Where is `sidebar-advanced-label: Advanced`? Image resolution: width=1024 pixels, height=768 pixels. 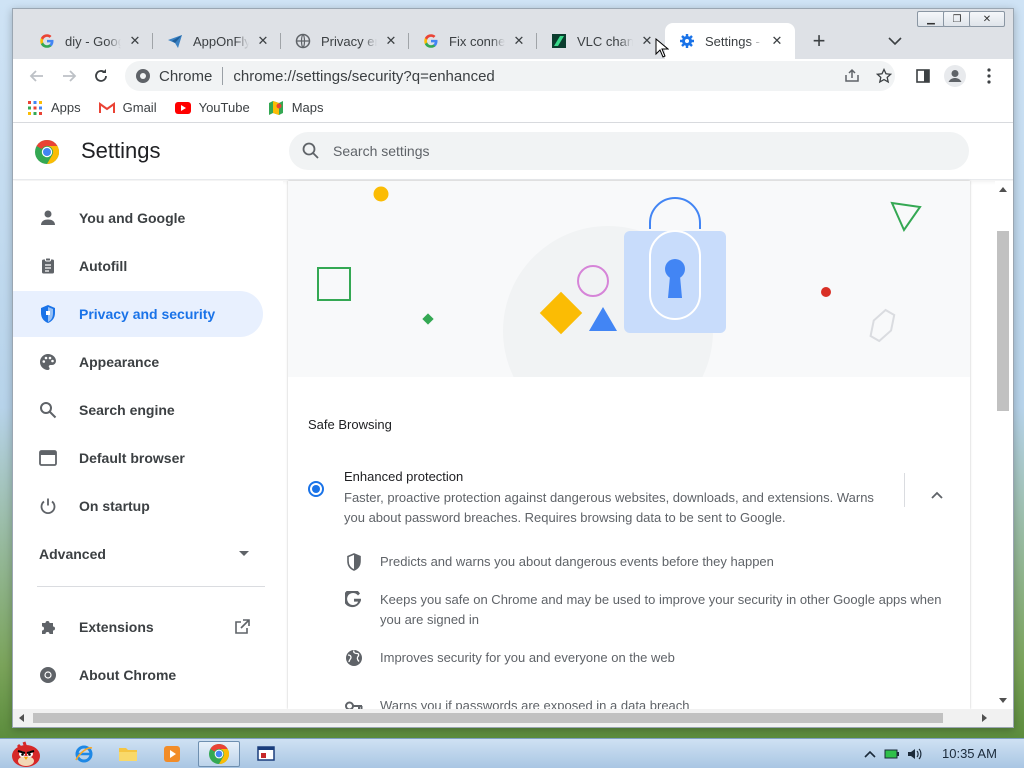
sidebar-advanced-label: Advanced is located at coordinates (72, 554).